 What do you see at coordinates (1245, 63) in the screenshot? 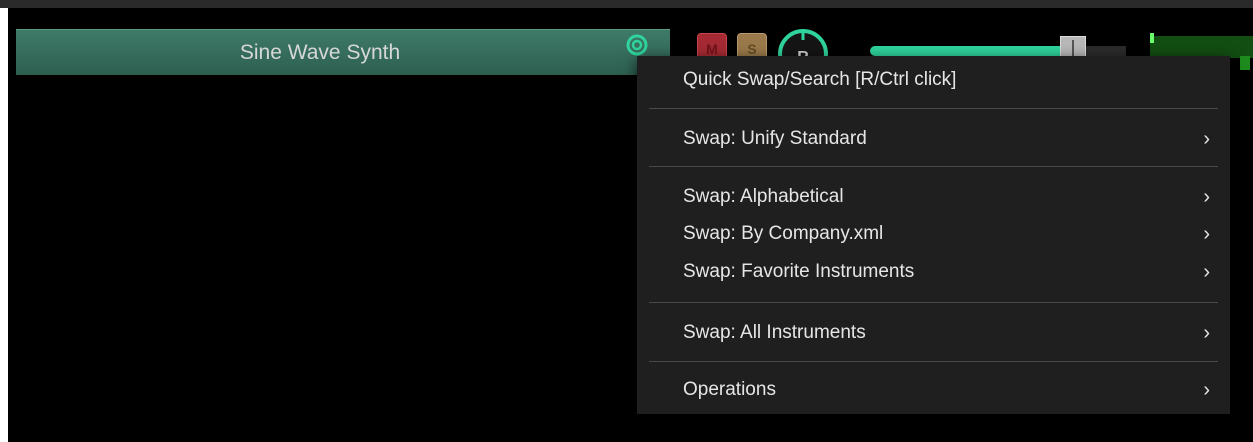
I see `meter-indicator` at bounding box center [1245, 63].